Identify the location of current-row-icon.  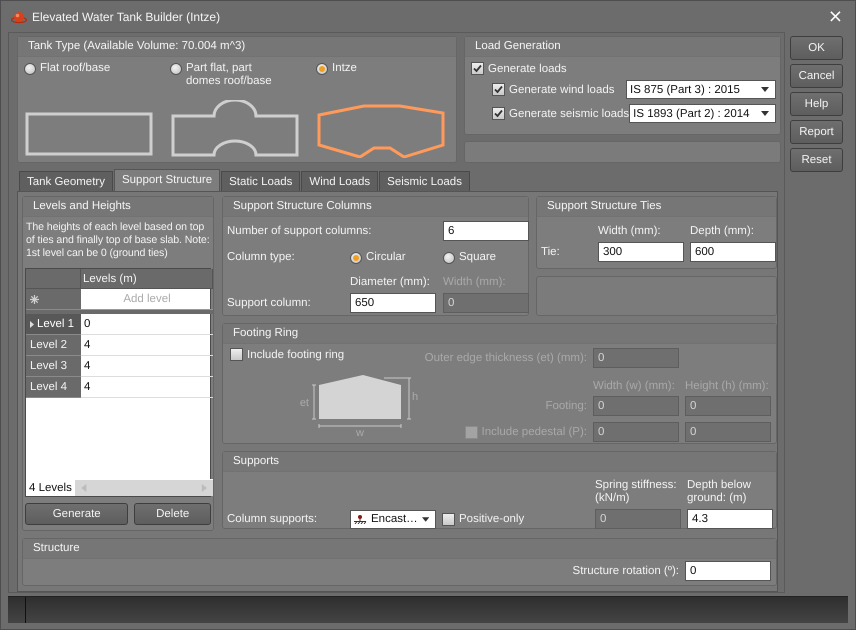
(32, 324).